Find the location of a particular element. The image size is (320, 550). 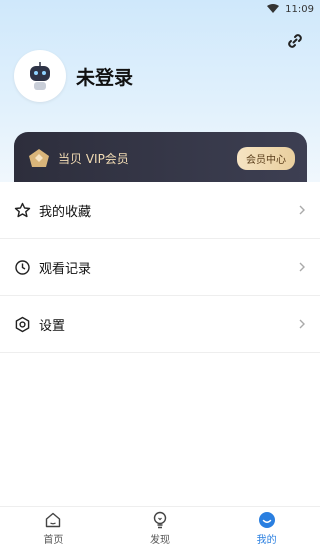

star-icon is located at coordinates (22, 209).